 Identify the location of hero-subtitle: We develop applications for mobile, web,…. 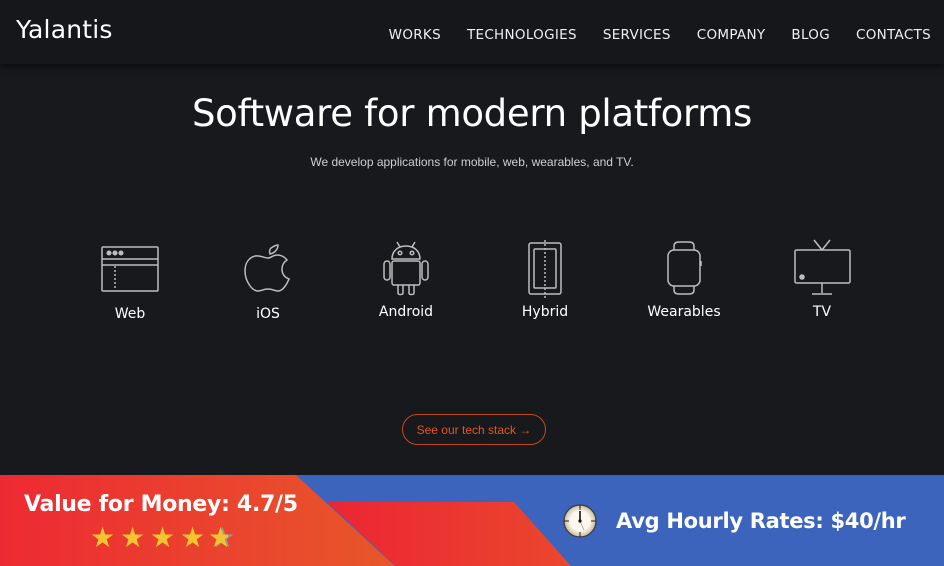
(472, 162).